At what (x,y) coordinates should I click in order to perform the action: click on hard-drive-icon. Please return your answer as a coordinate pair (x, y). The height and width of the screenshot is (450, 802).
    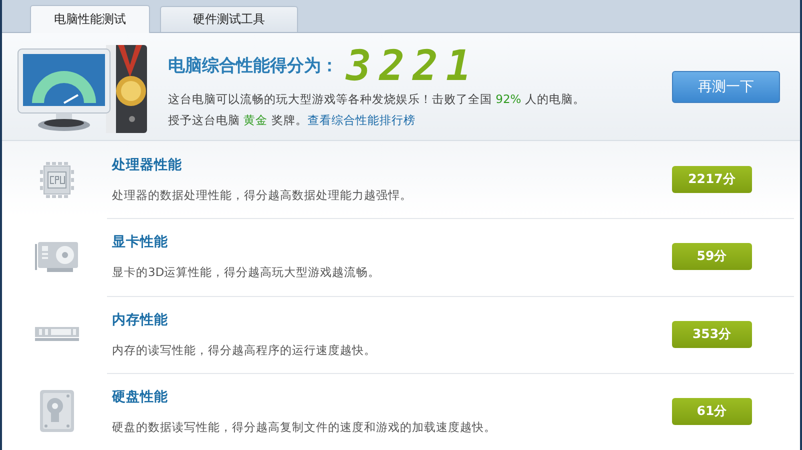
    Looking at the image, I should click on (57, 411).